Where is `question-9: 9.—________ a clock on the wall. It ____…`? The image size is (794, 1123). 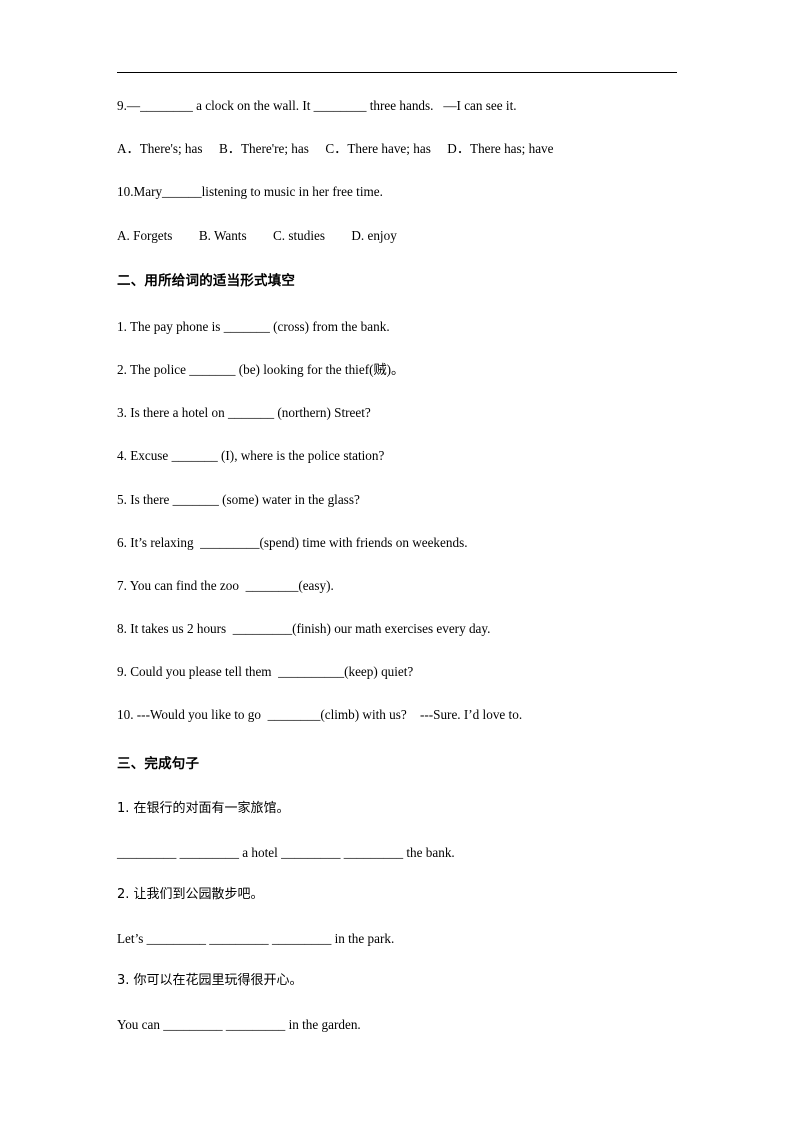 question-9: 9.—________ a clock on the wall. It ____… is located at coordinates (317, 105).